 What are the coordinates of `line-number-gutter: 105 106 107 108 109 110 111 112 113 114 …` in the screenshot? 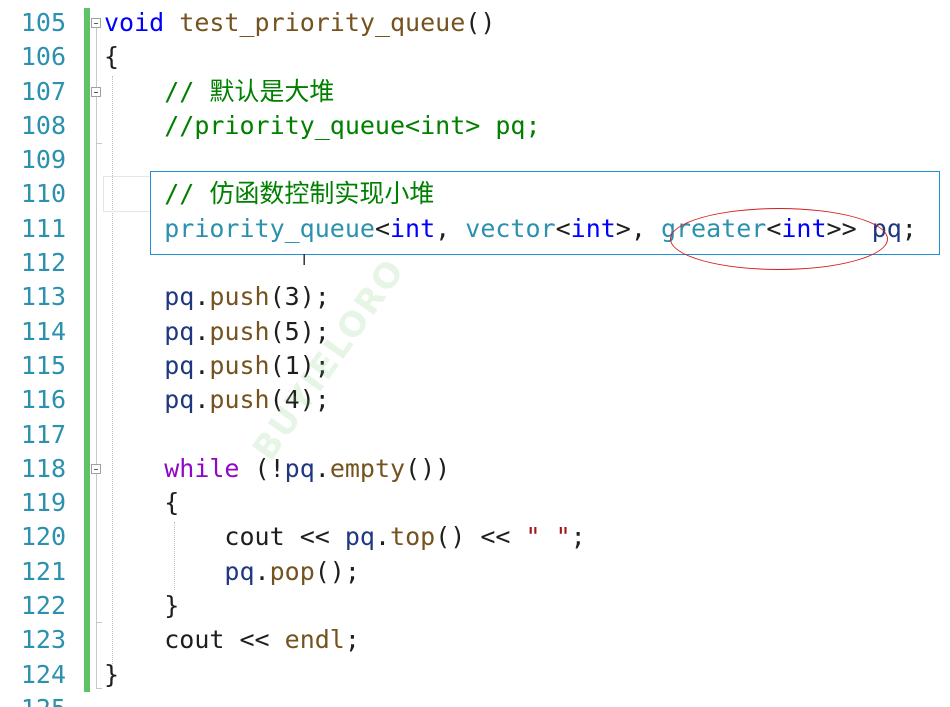 It's located at (33, 349).